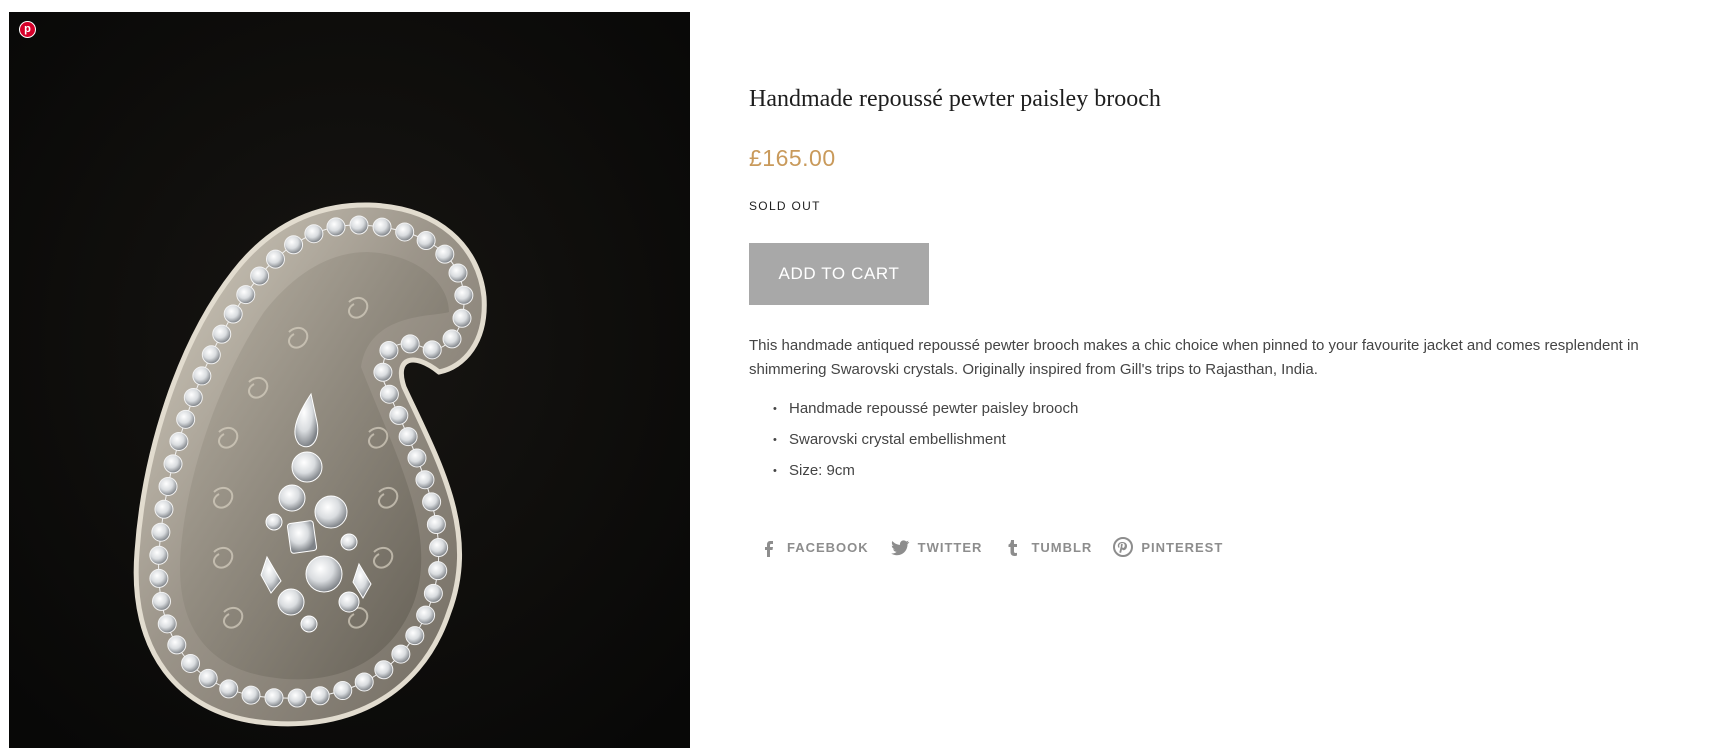  I want to click on share-tumblr-link: TUMBLR, so click(1047, 547).